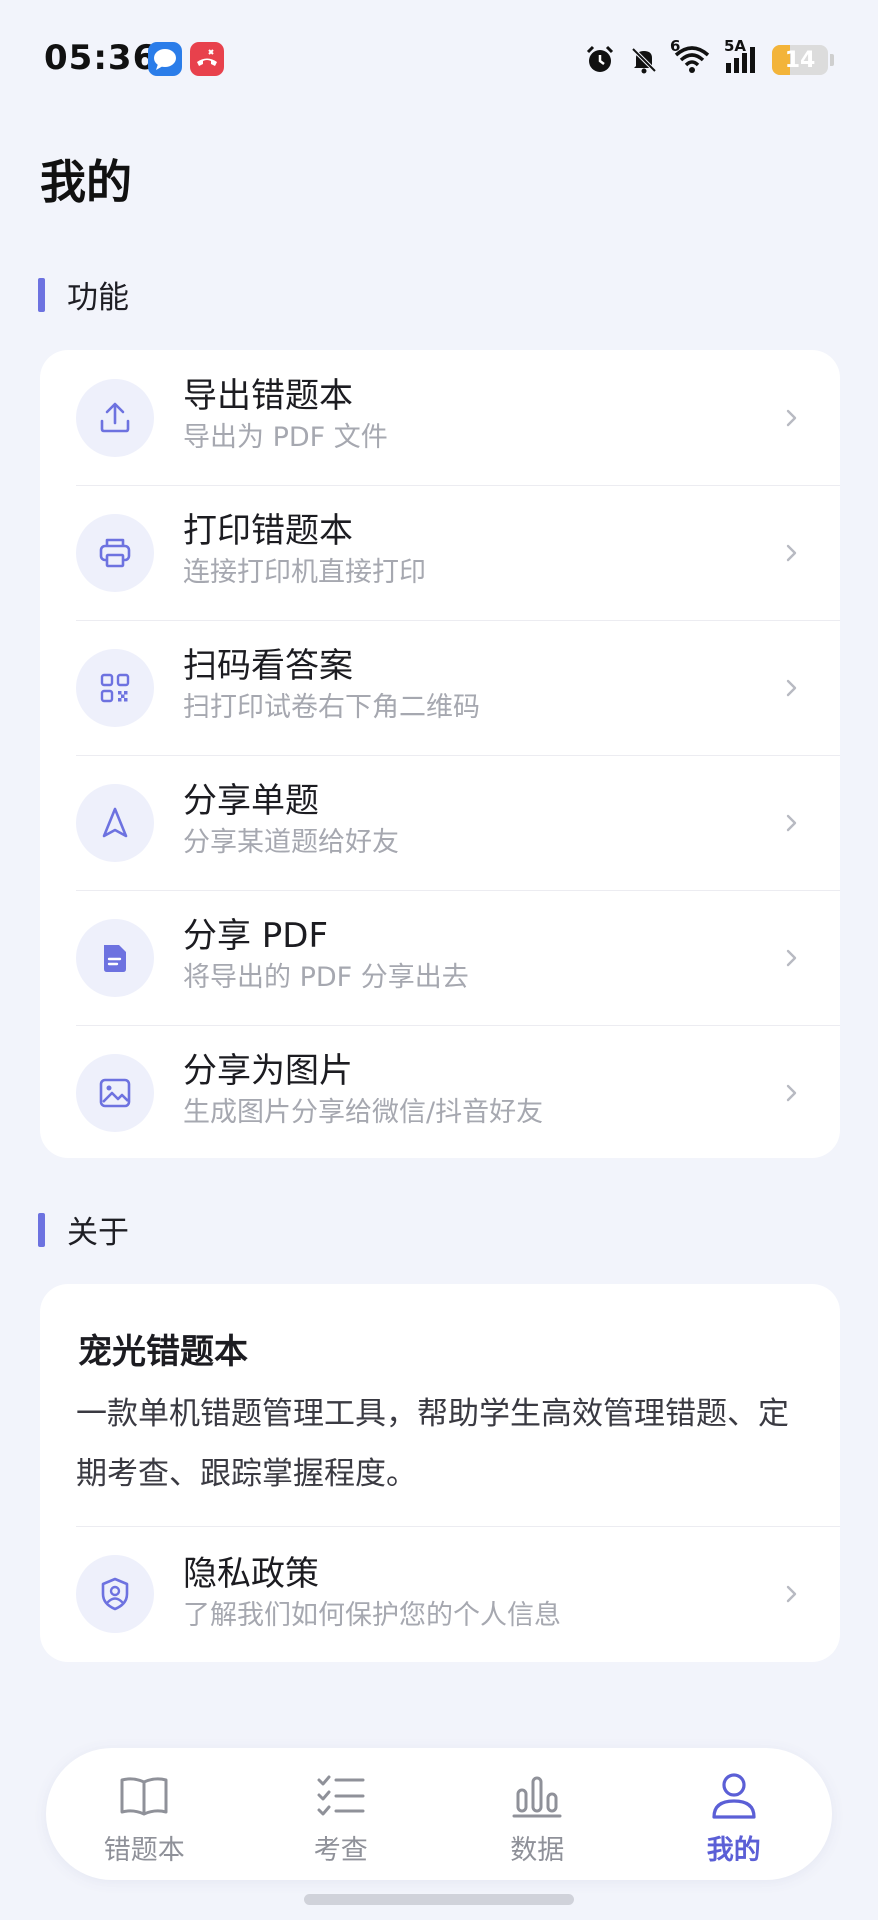  Describe the element at coordinates (207, 59) in the screenshot. I see `call-app-icon` at that location.